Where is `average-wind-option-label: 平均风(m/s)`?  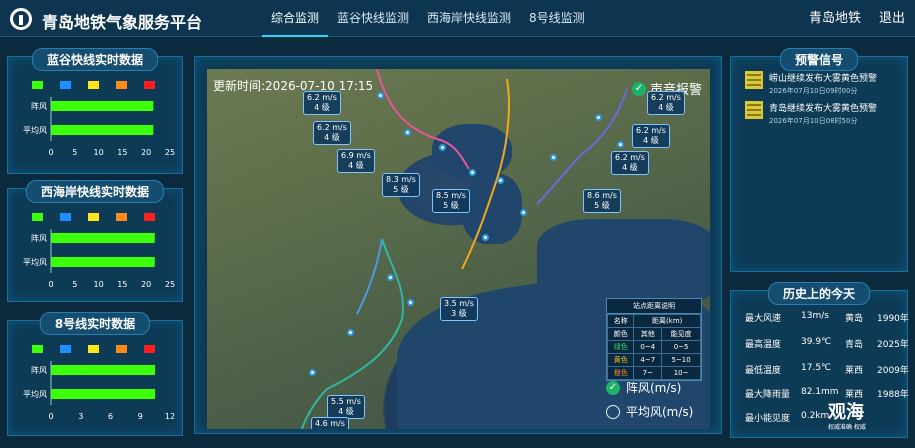
average-wind-option-label: 平均风(m/s) is located at coordinates (660, 412).